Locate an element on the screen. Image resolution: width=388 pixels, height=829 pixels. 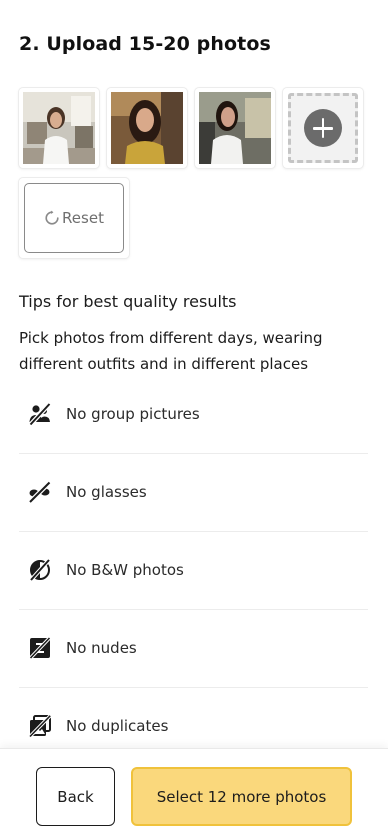
reset-card: Reset is located at coordinates (74, 218).